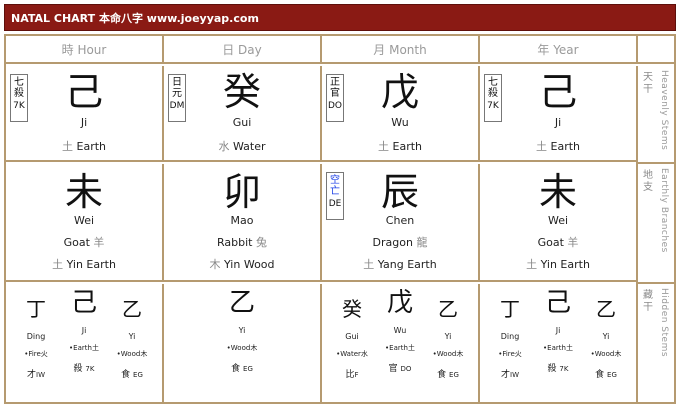 The height and width of the screenshot is (411, 680). Describe the element at coordinates (399, 92) in the screenshot. I see `stem-char: 戊` at that location.